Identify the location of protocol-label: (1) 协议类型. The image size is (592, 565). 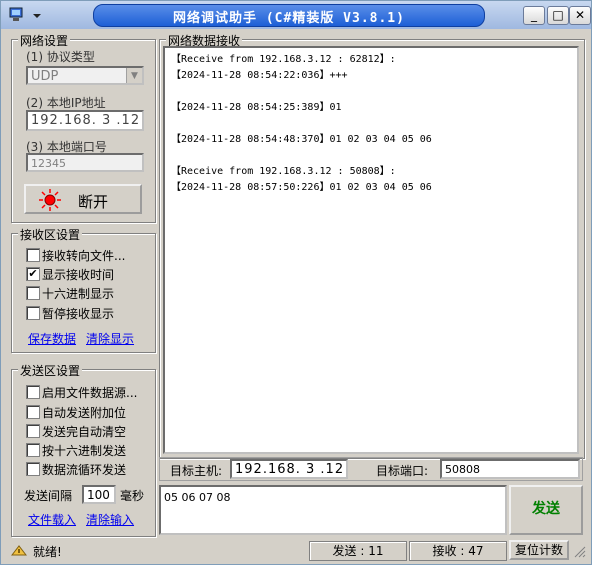
(60, 57).